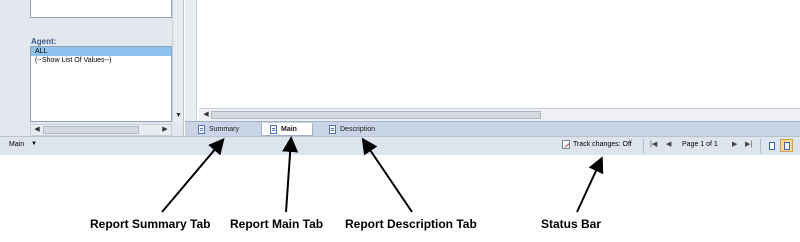  Describe the element at coordinates (290, 174) in the screenshot. I see `arrow-to-main-tab` at that location.